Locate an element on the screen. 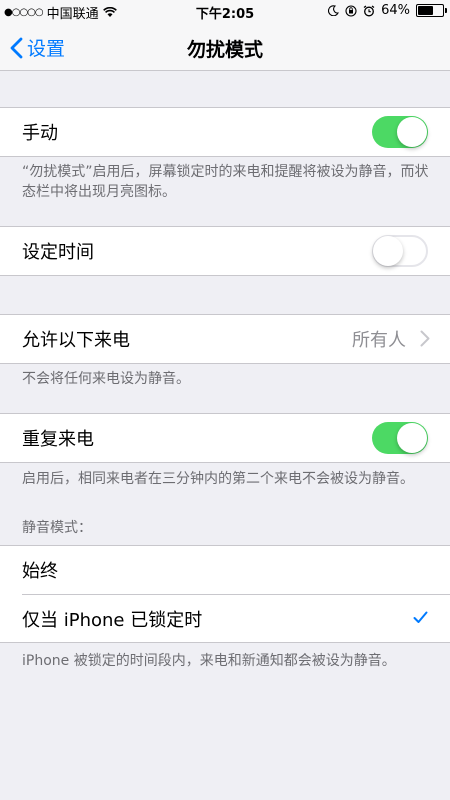  battery-icon is located at coordinates (431, 10).